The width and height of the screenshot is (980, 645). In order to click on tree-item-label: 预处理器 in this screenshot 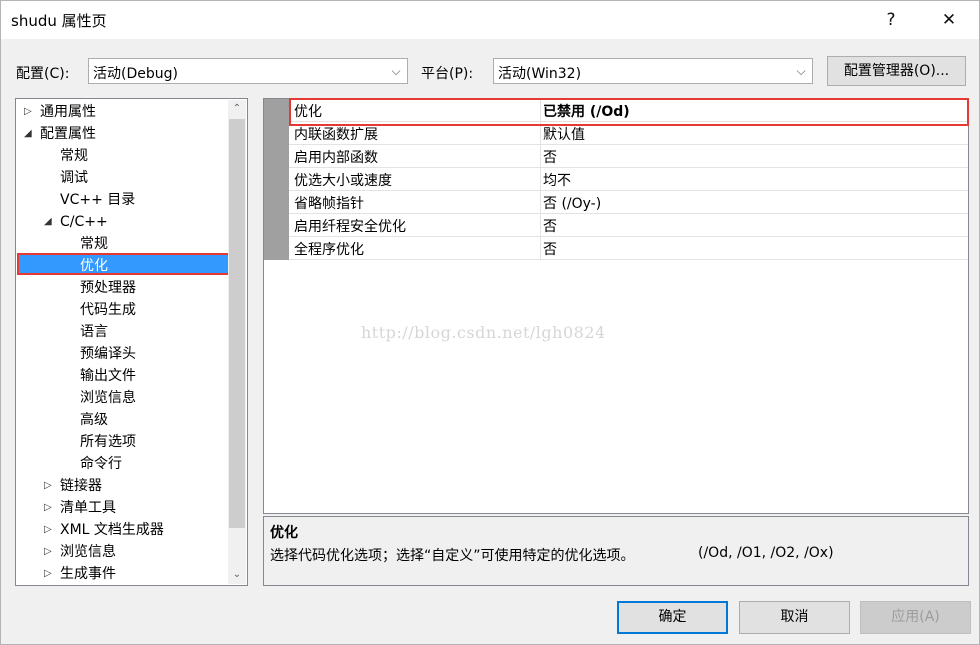, I will do `click(108, 288)`.